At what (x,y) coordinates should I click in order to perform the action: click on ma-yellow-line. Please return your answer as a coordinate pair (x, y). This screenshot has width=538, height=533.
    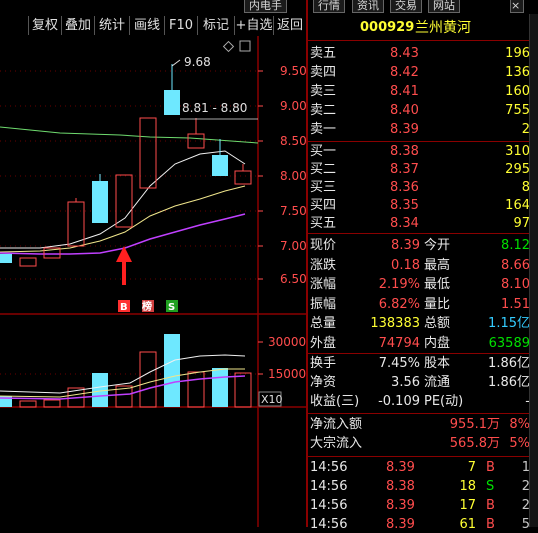
    Looking at the image, I should click on (123, 219).